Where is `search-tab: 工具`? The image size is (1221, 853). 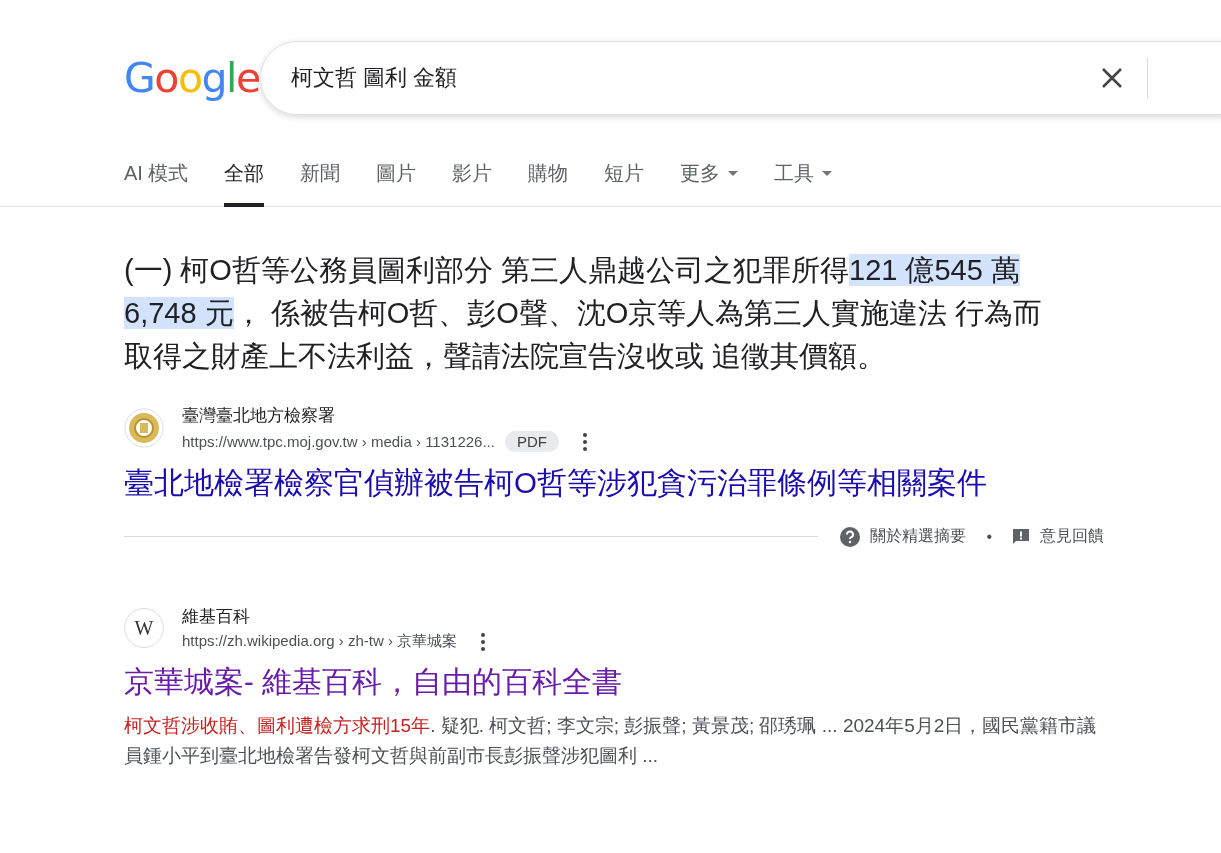
search-tab: 工具 is located at coordinates (803, 183).